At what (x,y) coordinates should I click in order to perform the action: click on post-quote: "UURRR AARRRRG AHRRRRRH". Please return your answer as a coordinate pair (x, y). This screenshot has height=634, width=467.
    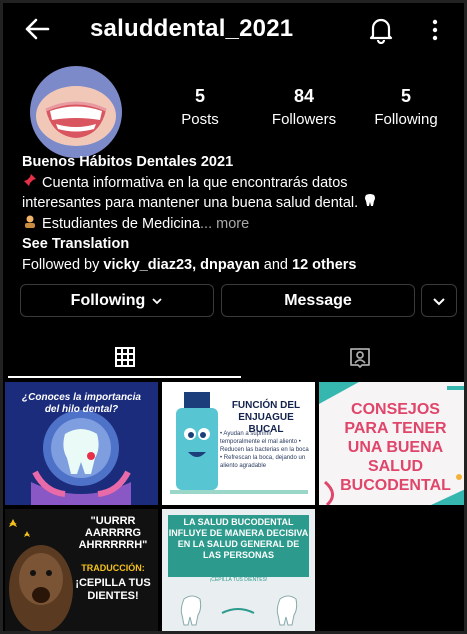
    Looking at the image, I should click on (113, 533).